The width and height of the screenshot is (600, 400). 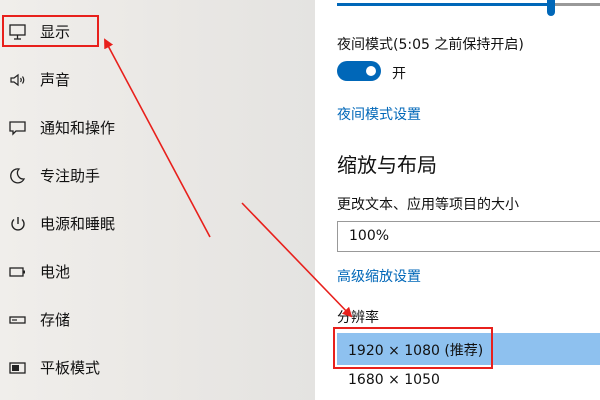 What do you see at coordinates (157, 138) in the screenshot?
I see `annotation-arrow-to-display` at bounding box center [157, 138].